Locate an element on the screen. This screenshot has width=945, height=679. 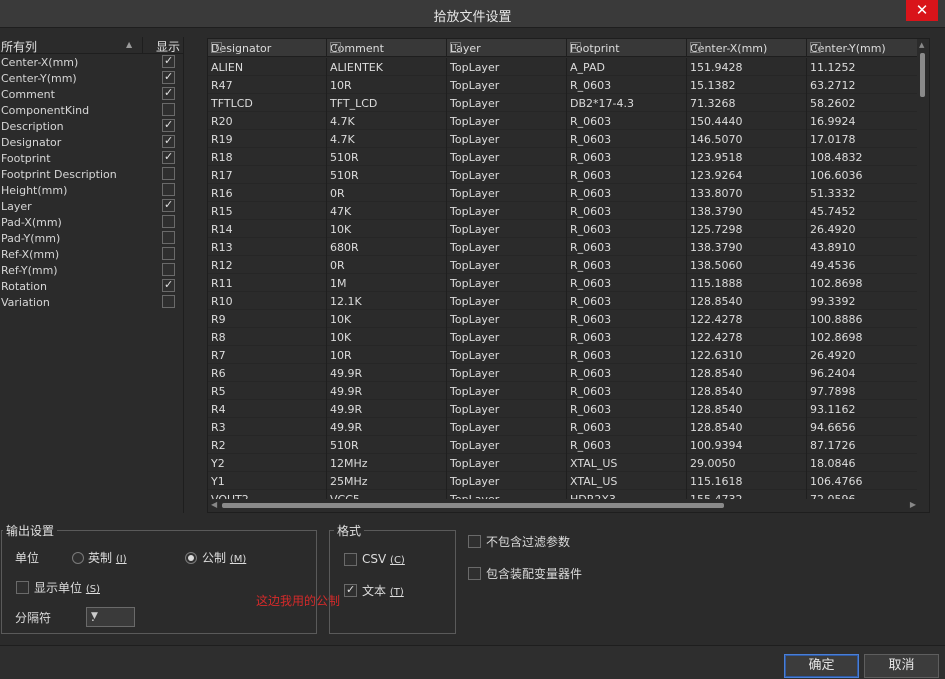
column-item: ComponentKind is located at coordinates (91, 110).